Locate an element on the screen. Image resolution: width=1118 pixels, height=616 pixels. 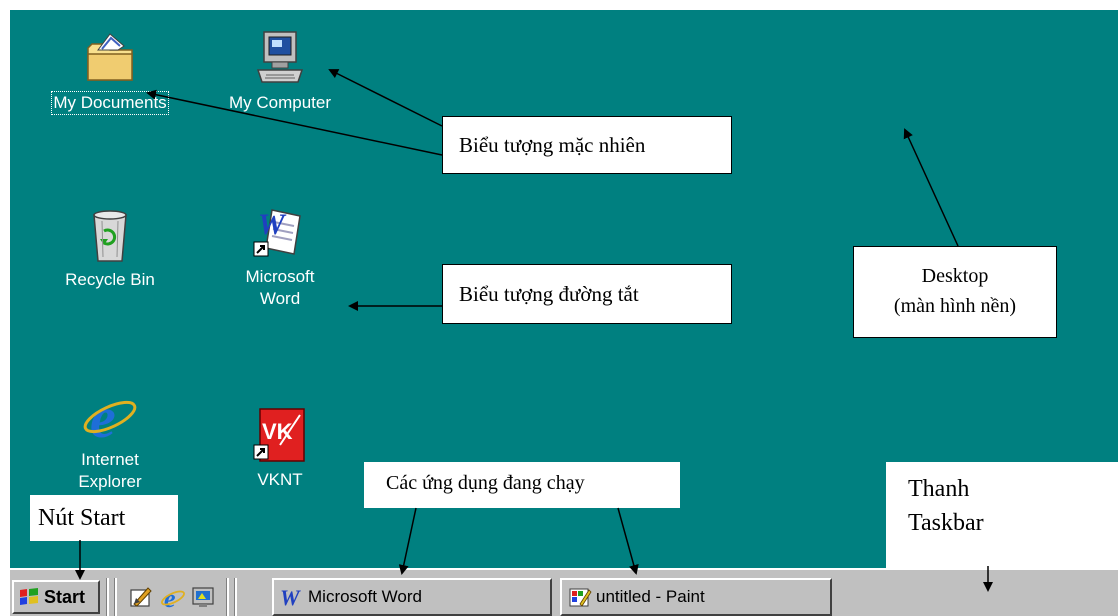
arrow-running-word is located at coordinates (407, 541).